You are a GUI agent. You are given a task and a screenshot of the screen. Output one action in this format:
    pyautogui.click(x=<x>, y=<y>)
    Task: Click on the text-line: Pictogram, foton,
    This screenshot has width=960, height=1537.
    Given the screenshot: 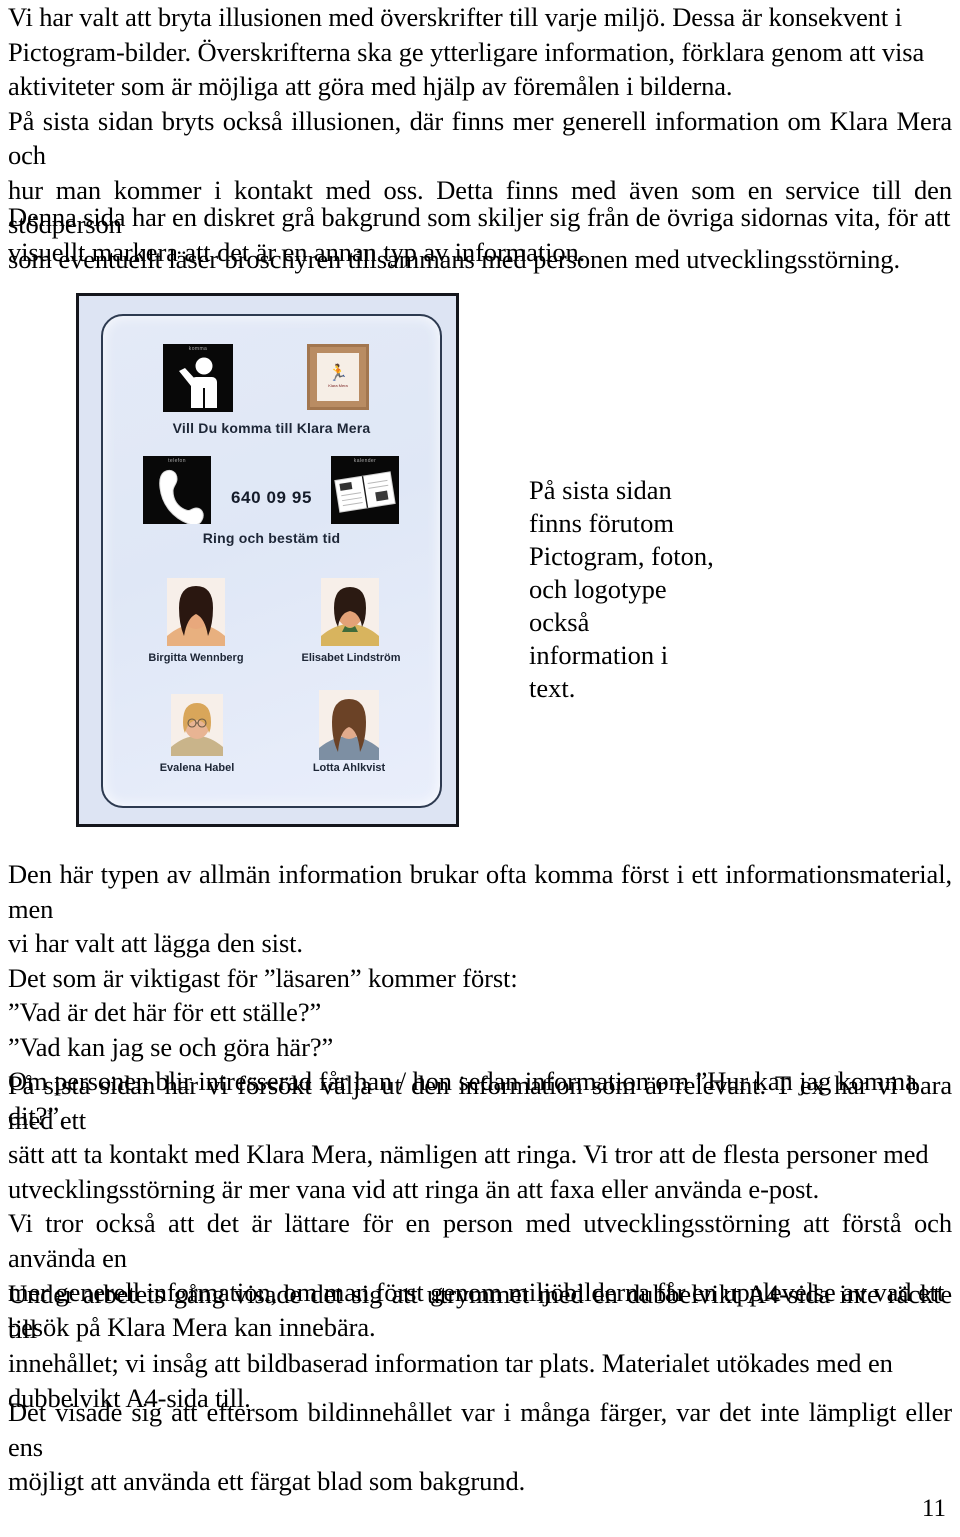 What is the action you would take?
    pyautogui.click(x=621, y=556)
    